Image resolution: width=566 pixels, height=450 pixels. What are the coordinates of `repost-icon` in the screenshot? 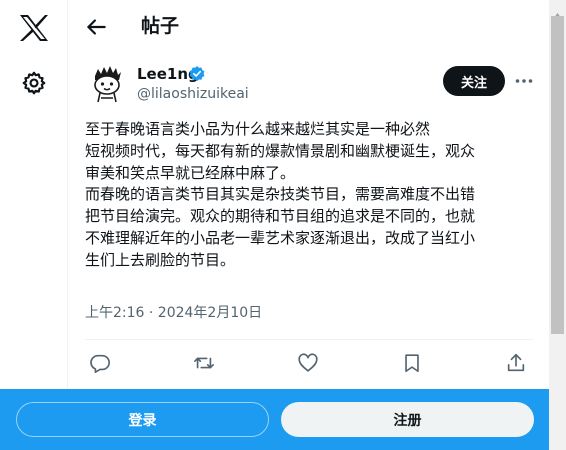 It's located at (204, 363).